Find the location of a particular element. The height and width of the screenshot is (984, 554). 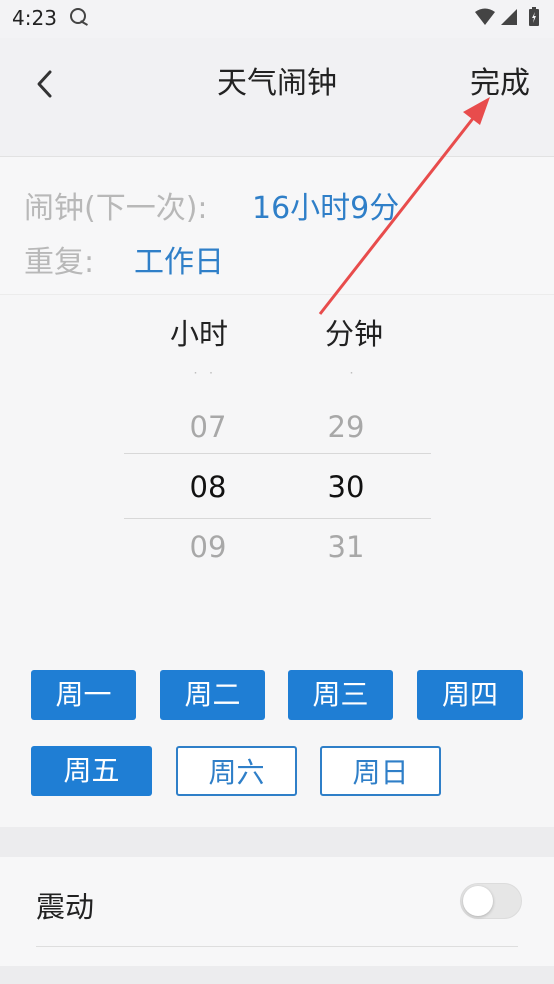

bottom-strip is located at coordinates (277, 975).